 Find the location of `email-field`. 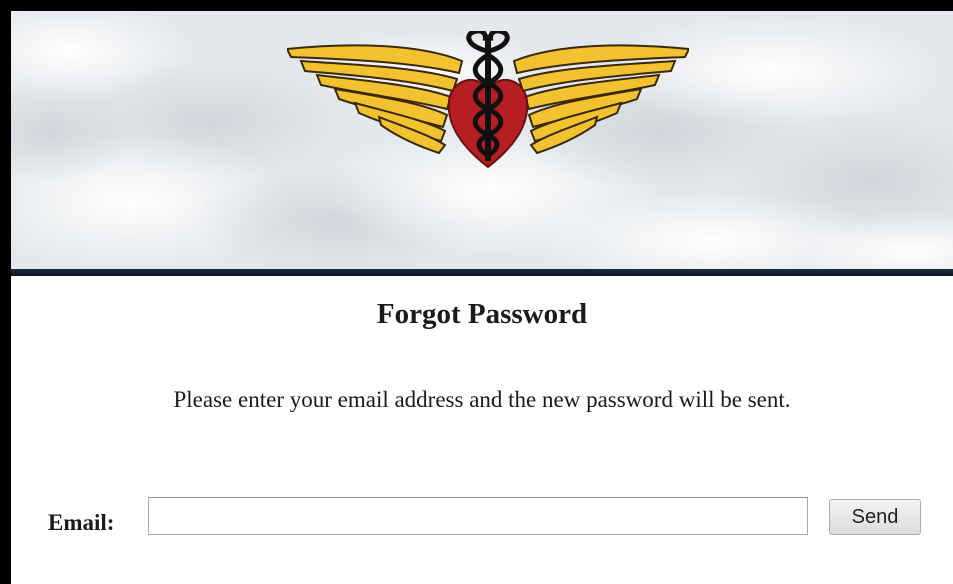

email-field is located at coordinates (478, 516).